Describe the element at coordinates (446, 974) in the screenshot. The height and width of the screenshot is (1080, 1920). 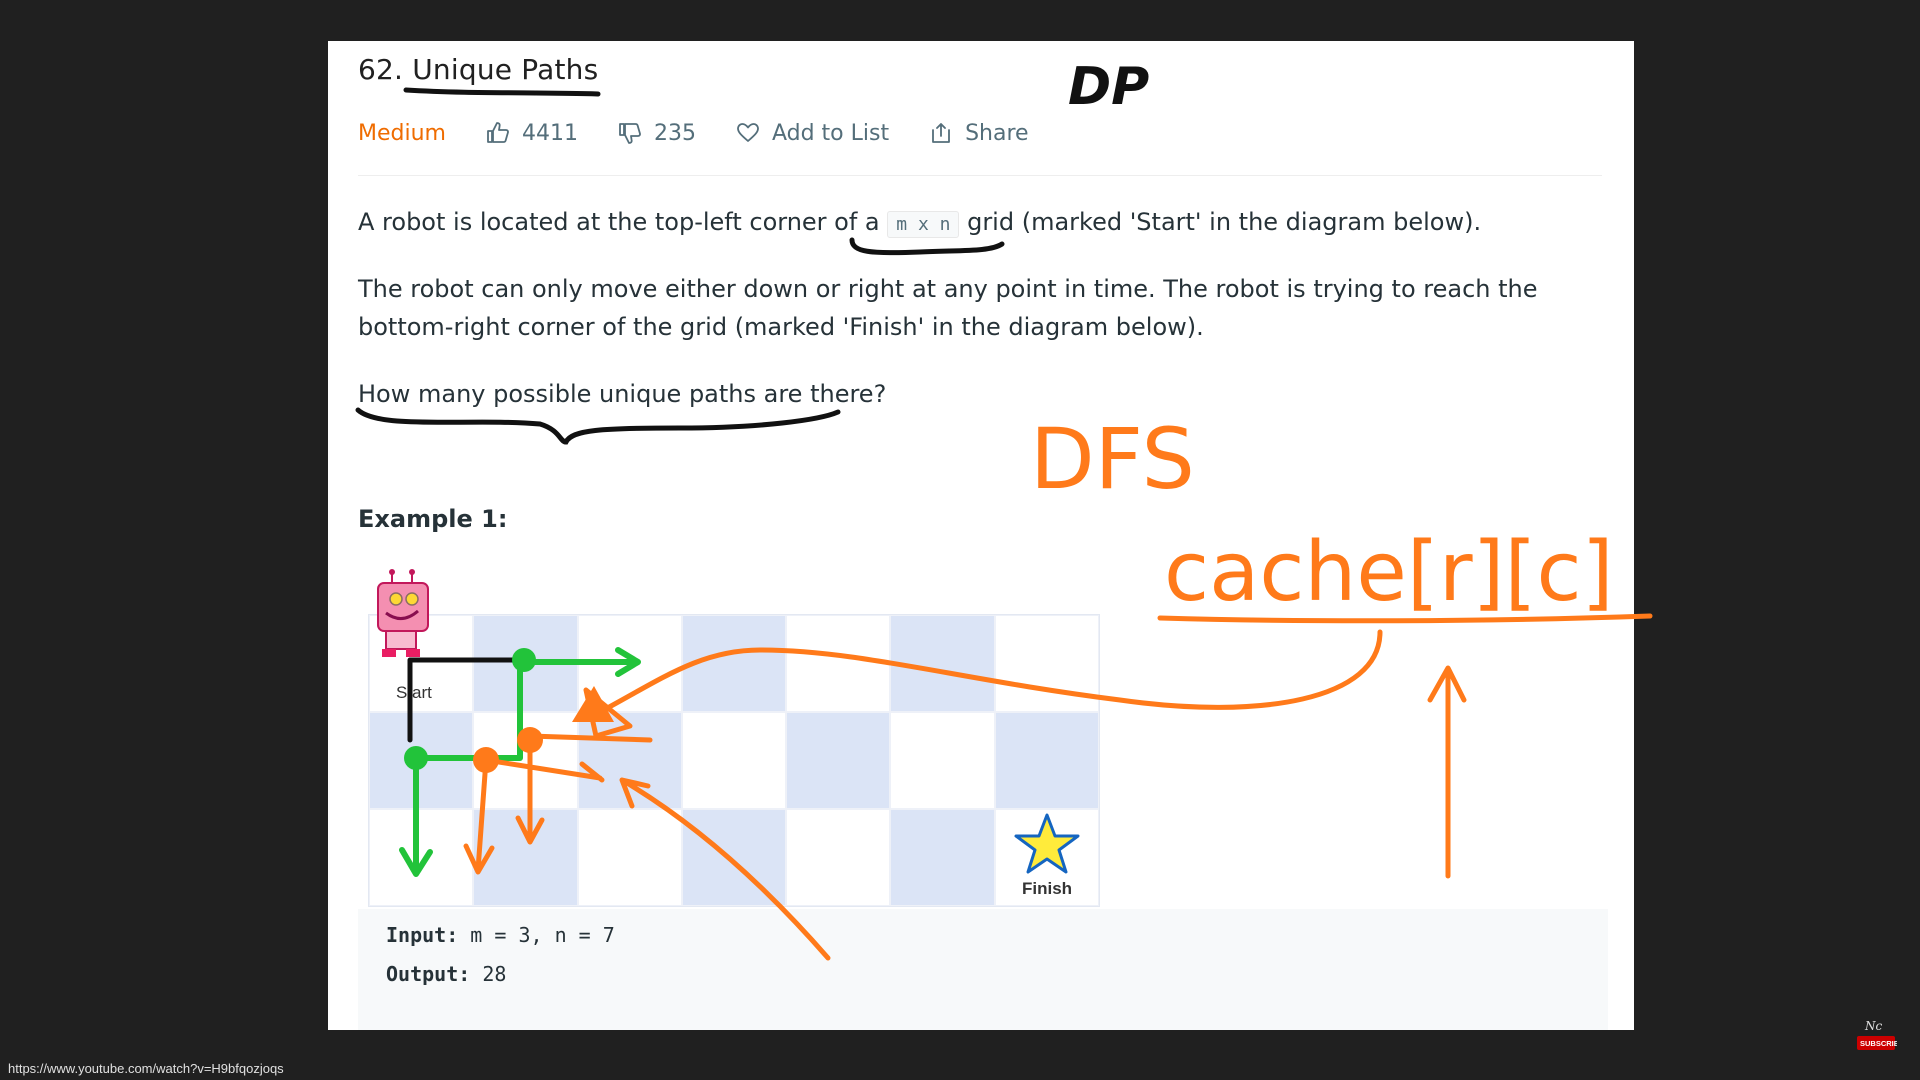
I see `example-output-line: Output: 28` at that location.